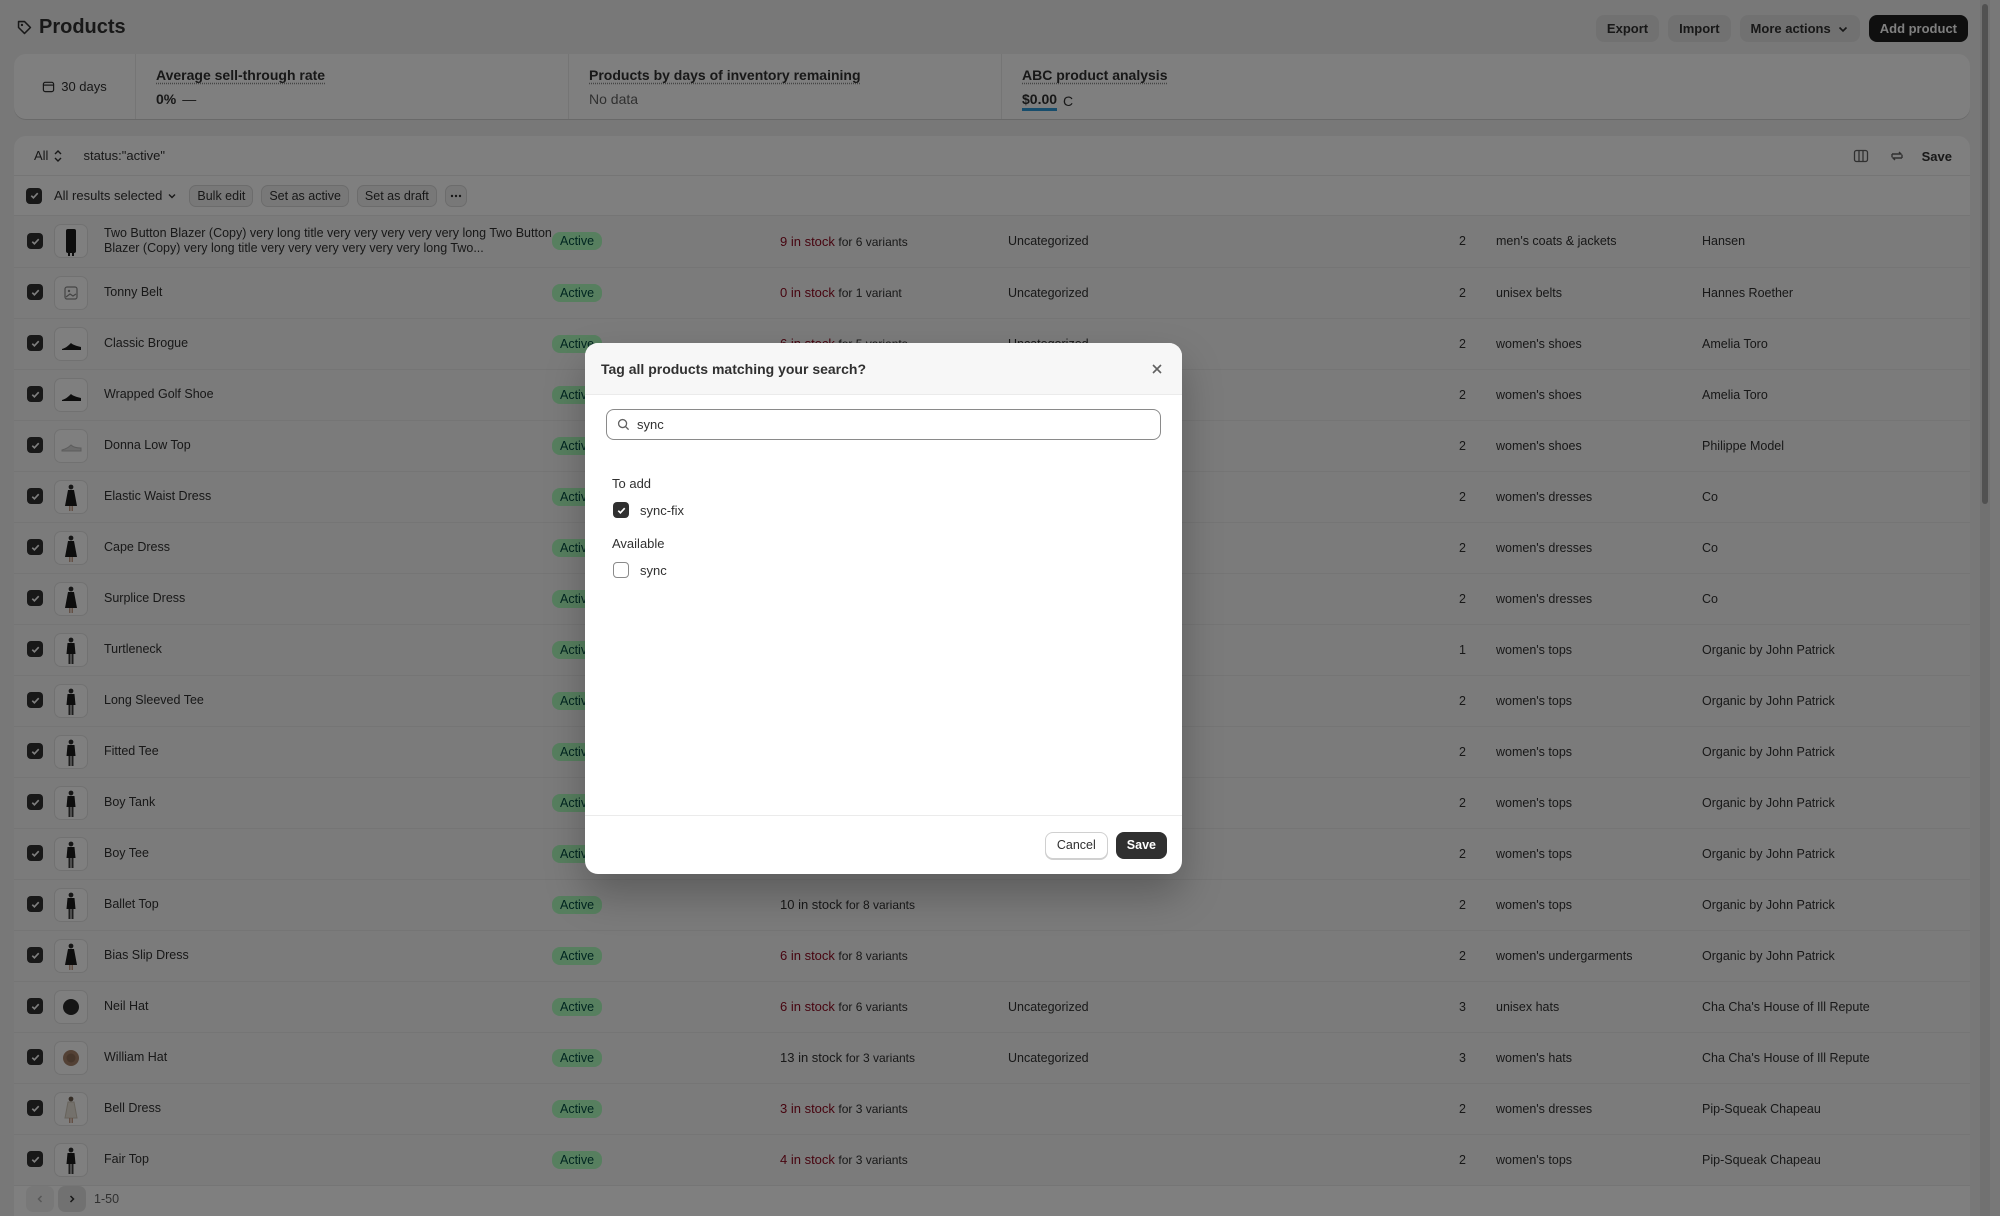 The width and height of the screenshot is (2000, 1216). I want to click on available-heading: Available, so click(638, 543).